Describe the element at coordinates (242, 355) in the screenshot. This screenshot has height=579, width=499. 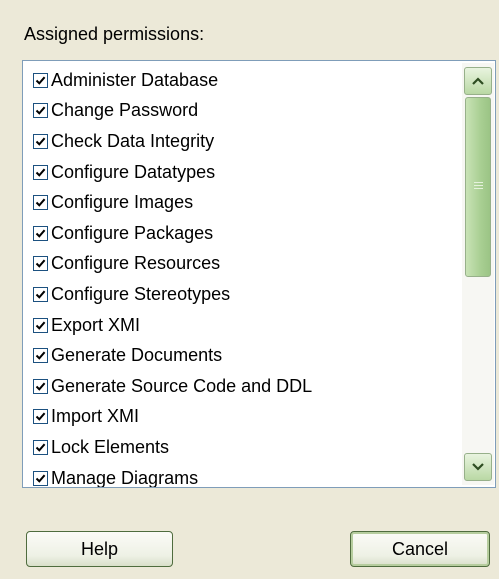
I see `permission-item: Generate Documents` at that location.